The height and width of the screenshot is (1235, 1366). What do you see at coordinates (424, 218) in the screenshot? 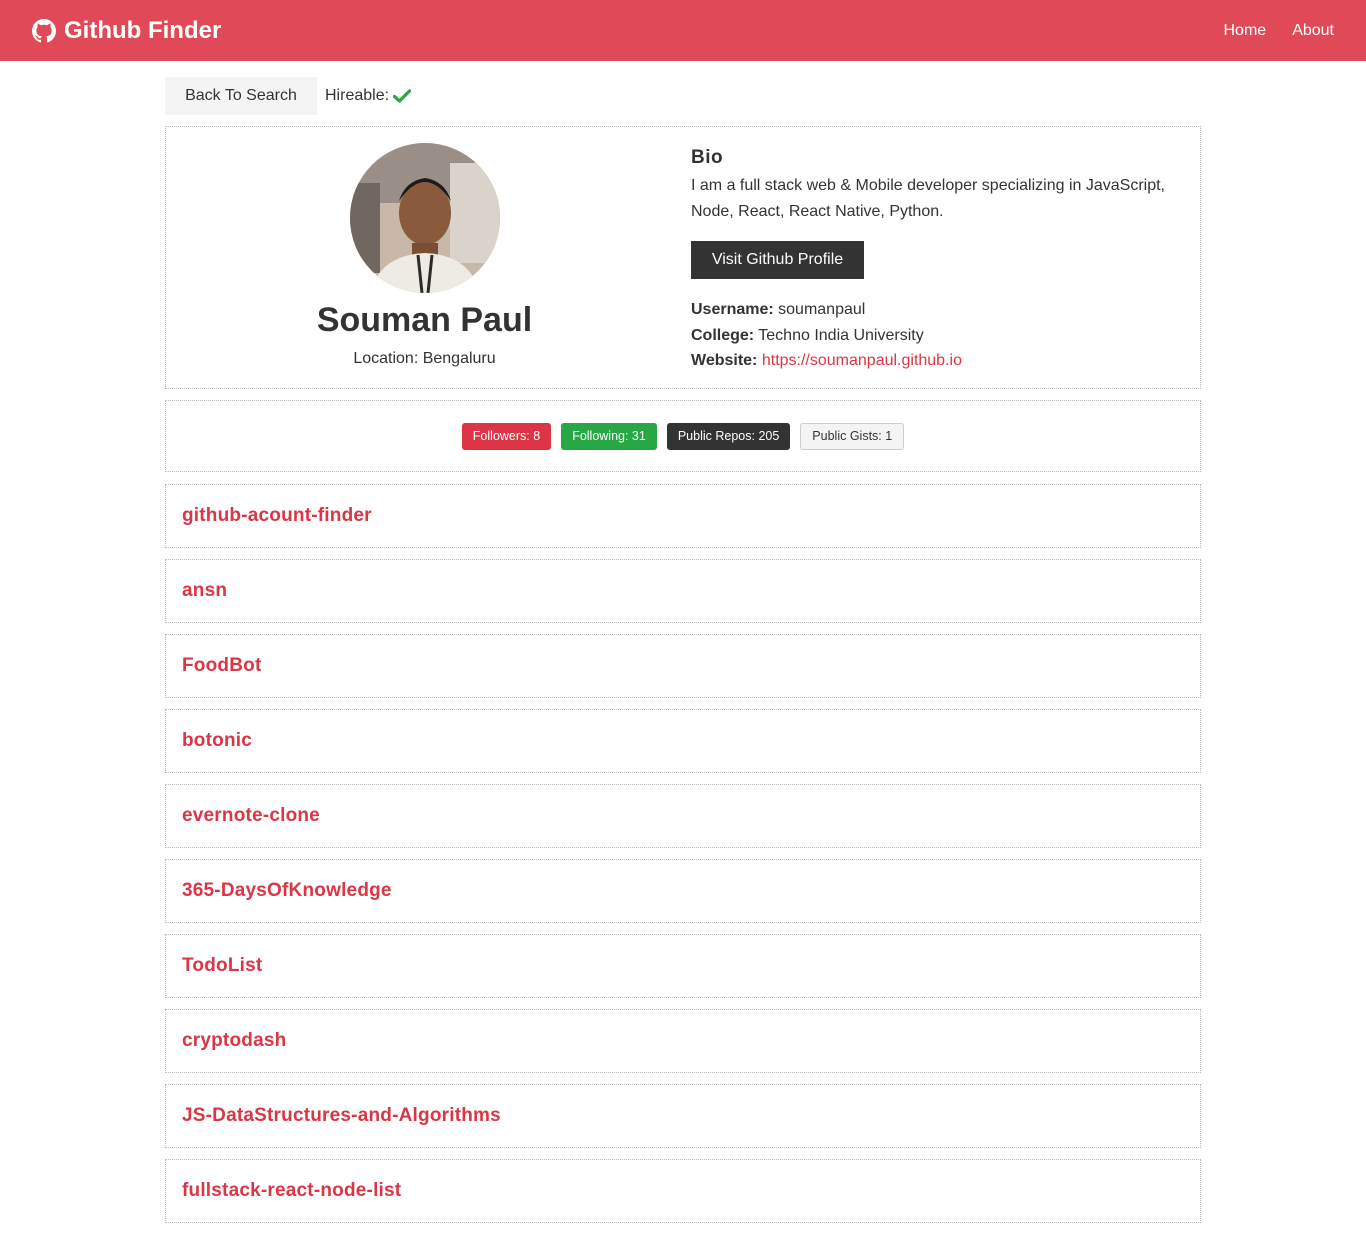
I see `avatar` at bounding box center [424, 218].